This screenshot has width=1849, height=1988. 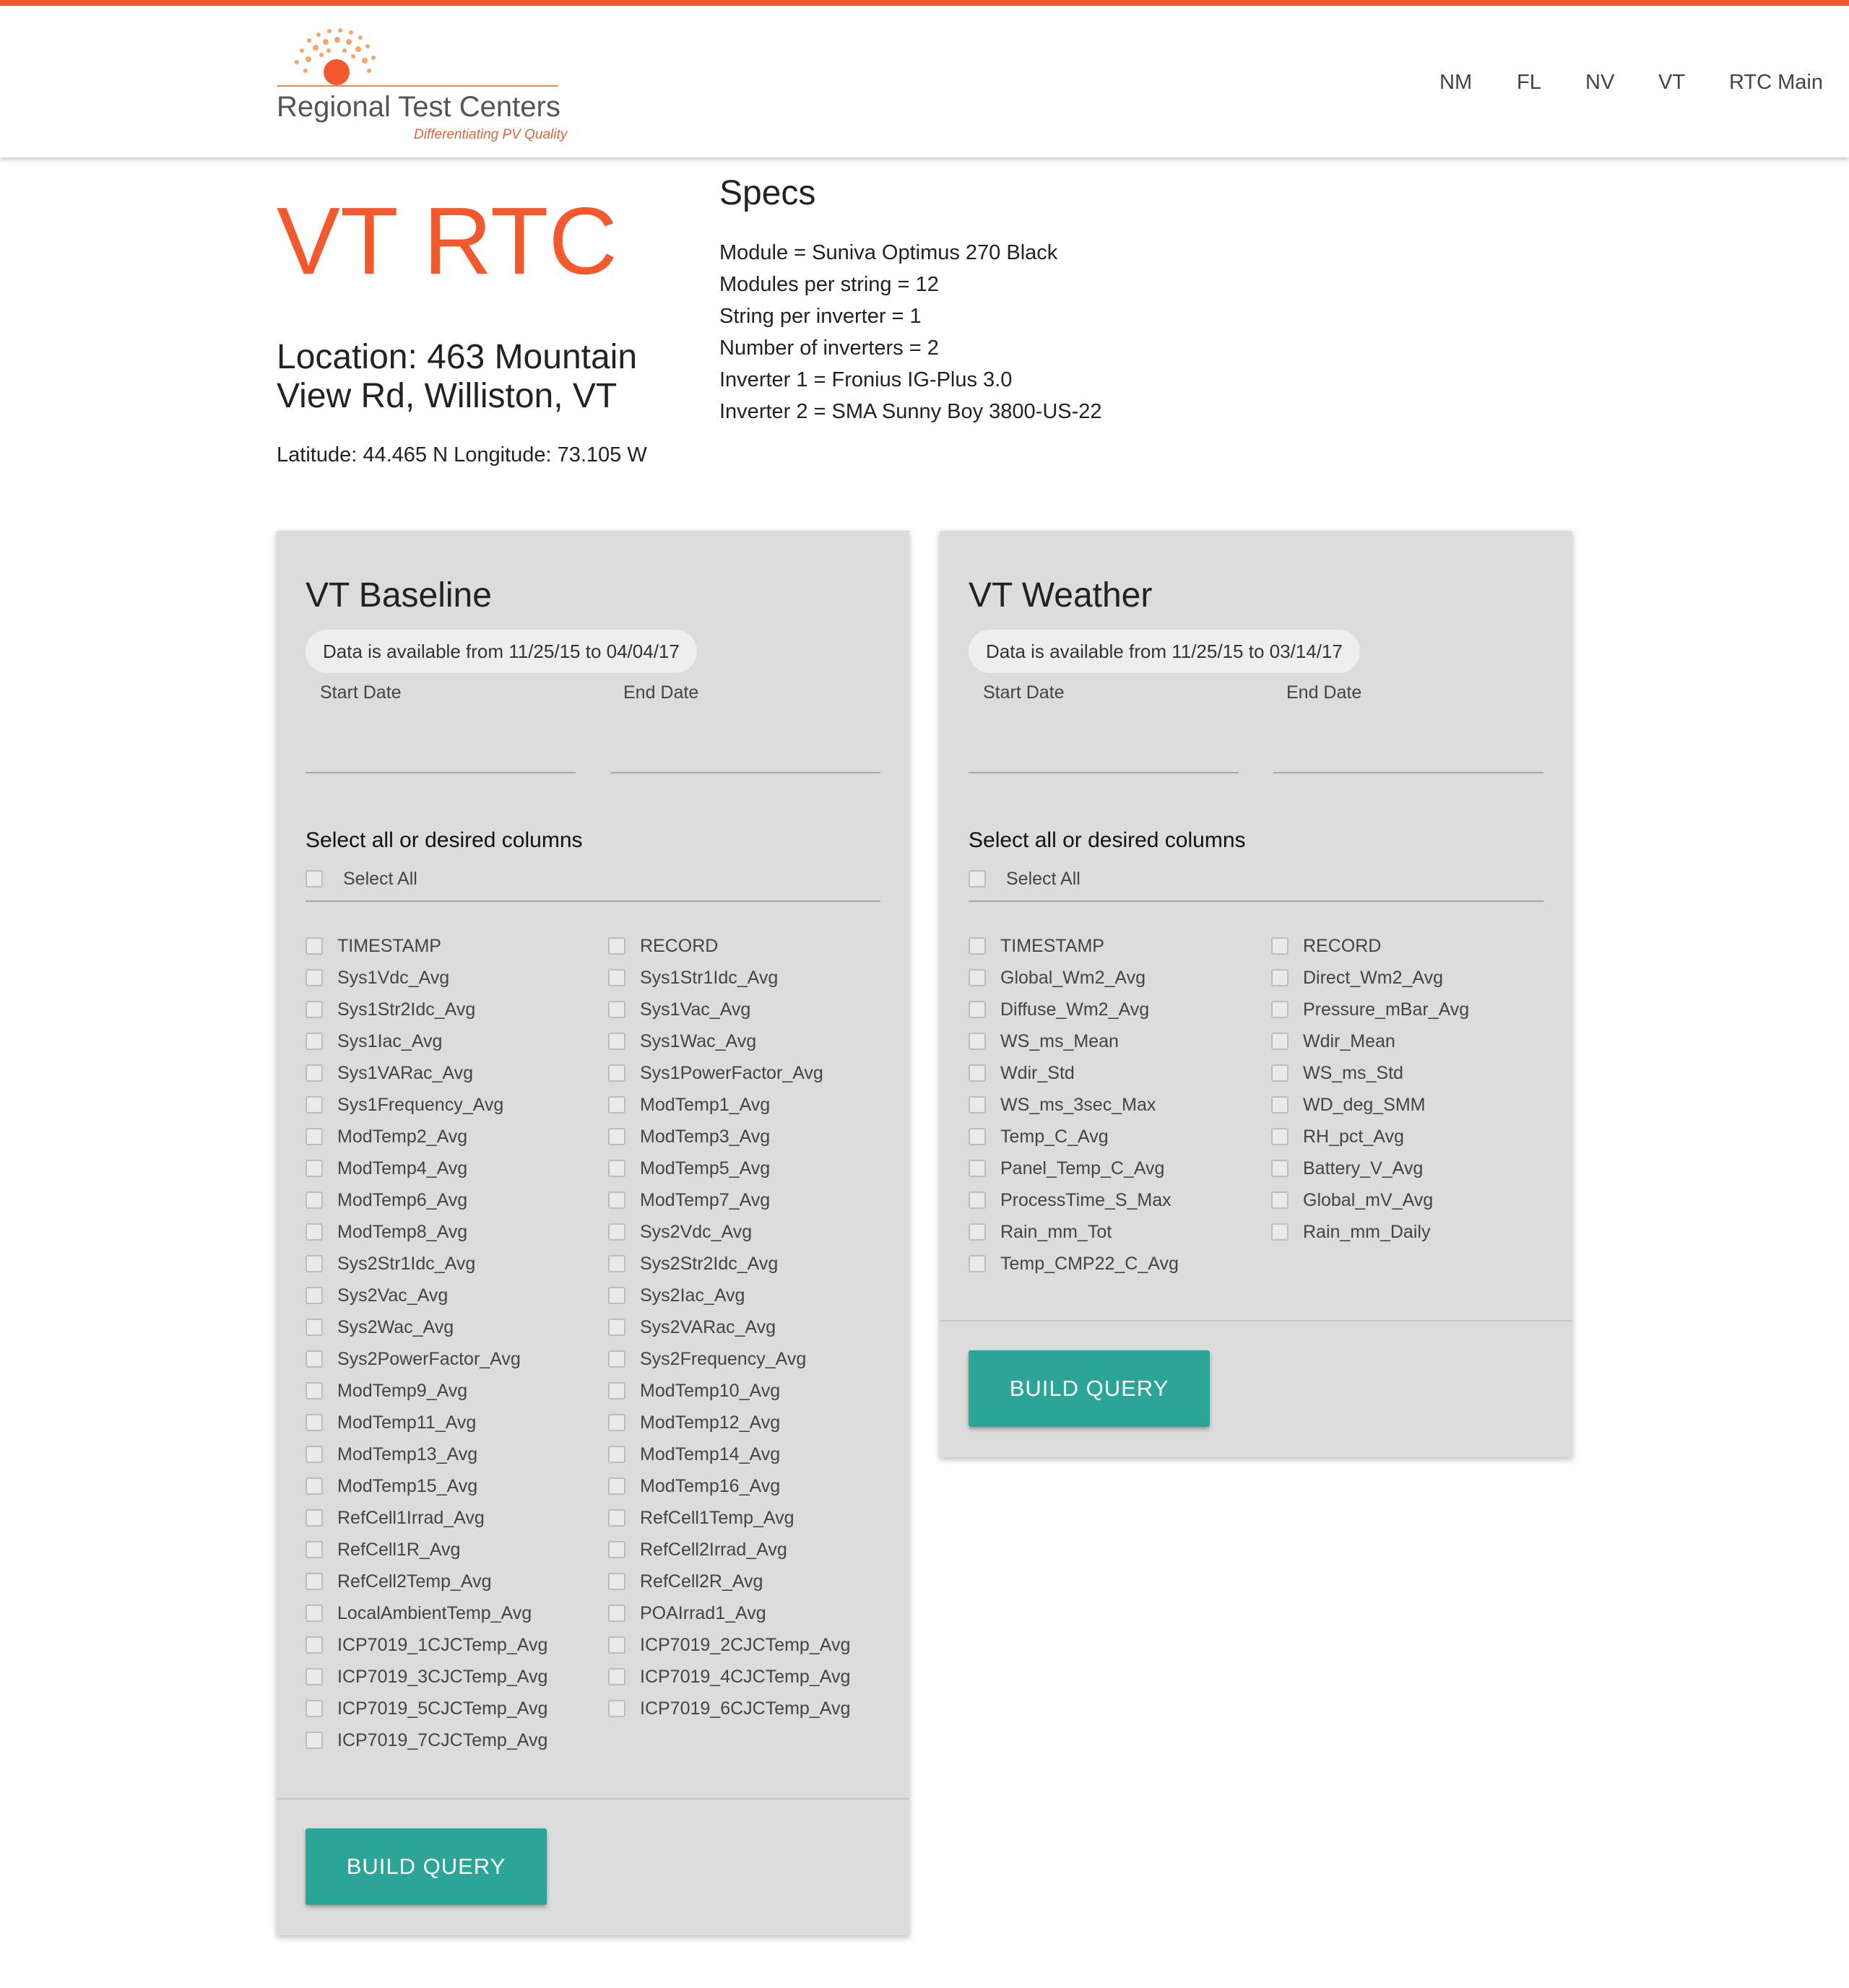 What do you see at coordinates (1104, 772) in the screenshot?
I see `start-date-input` at bounding box center [1104, 772].